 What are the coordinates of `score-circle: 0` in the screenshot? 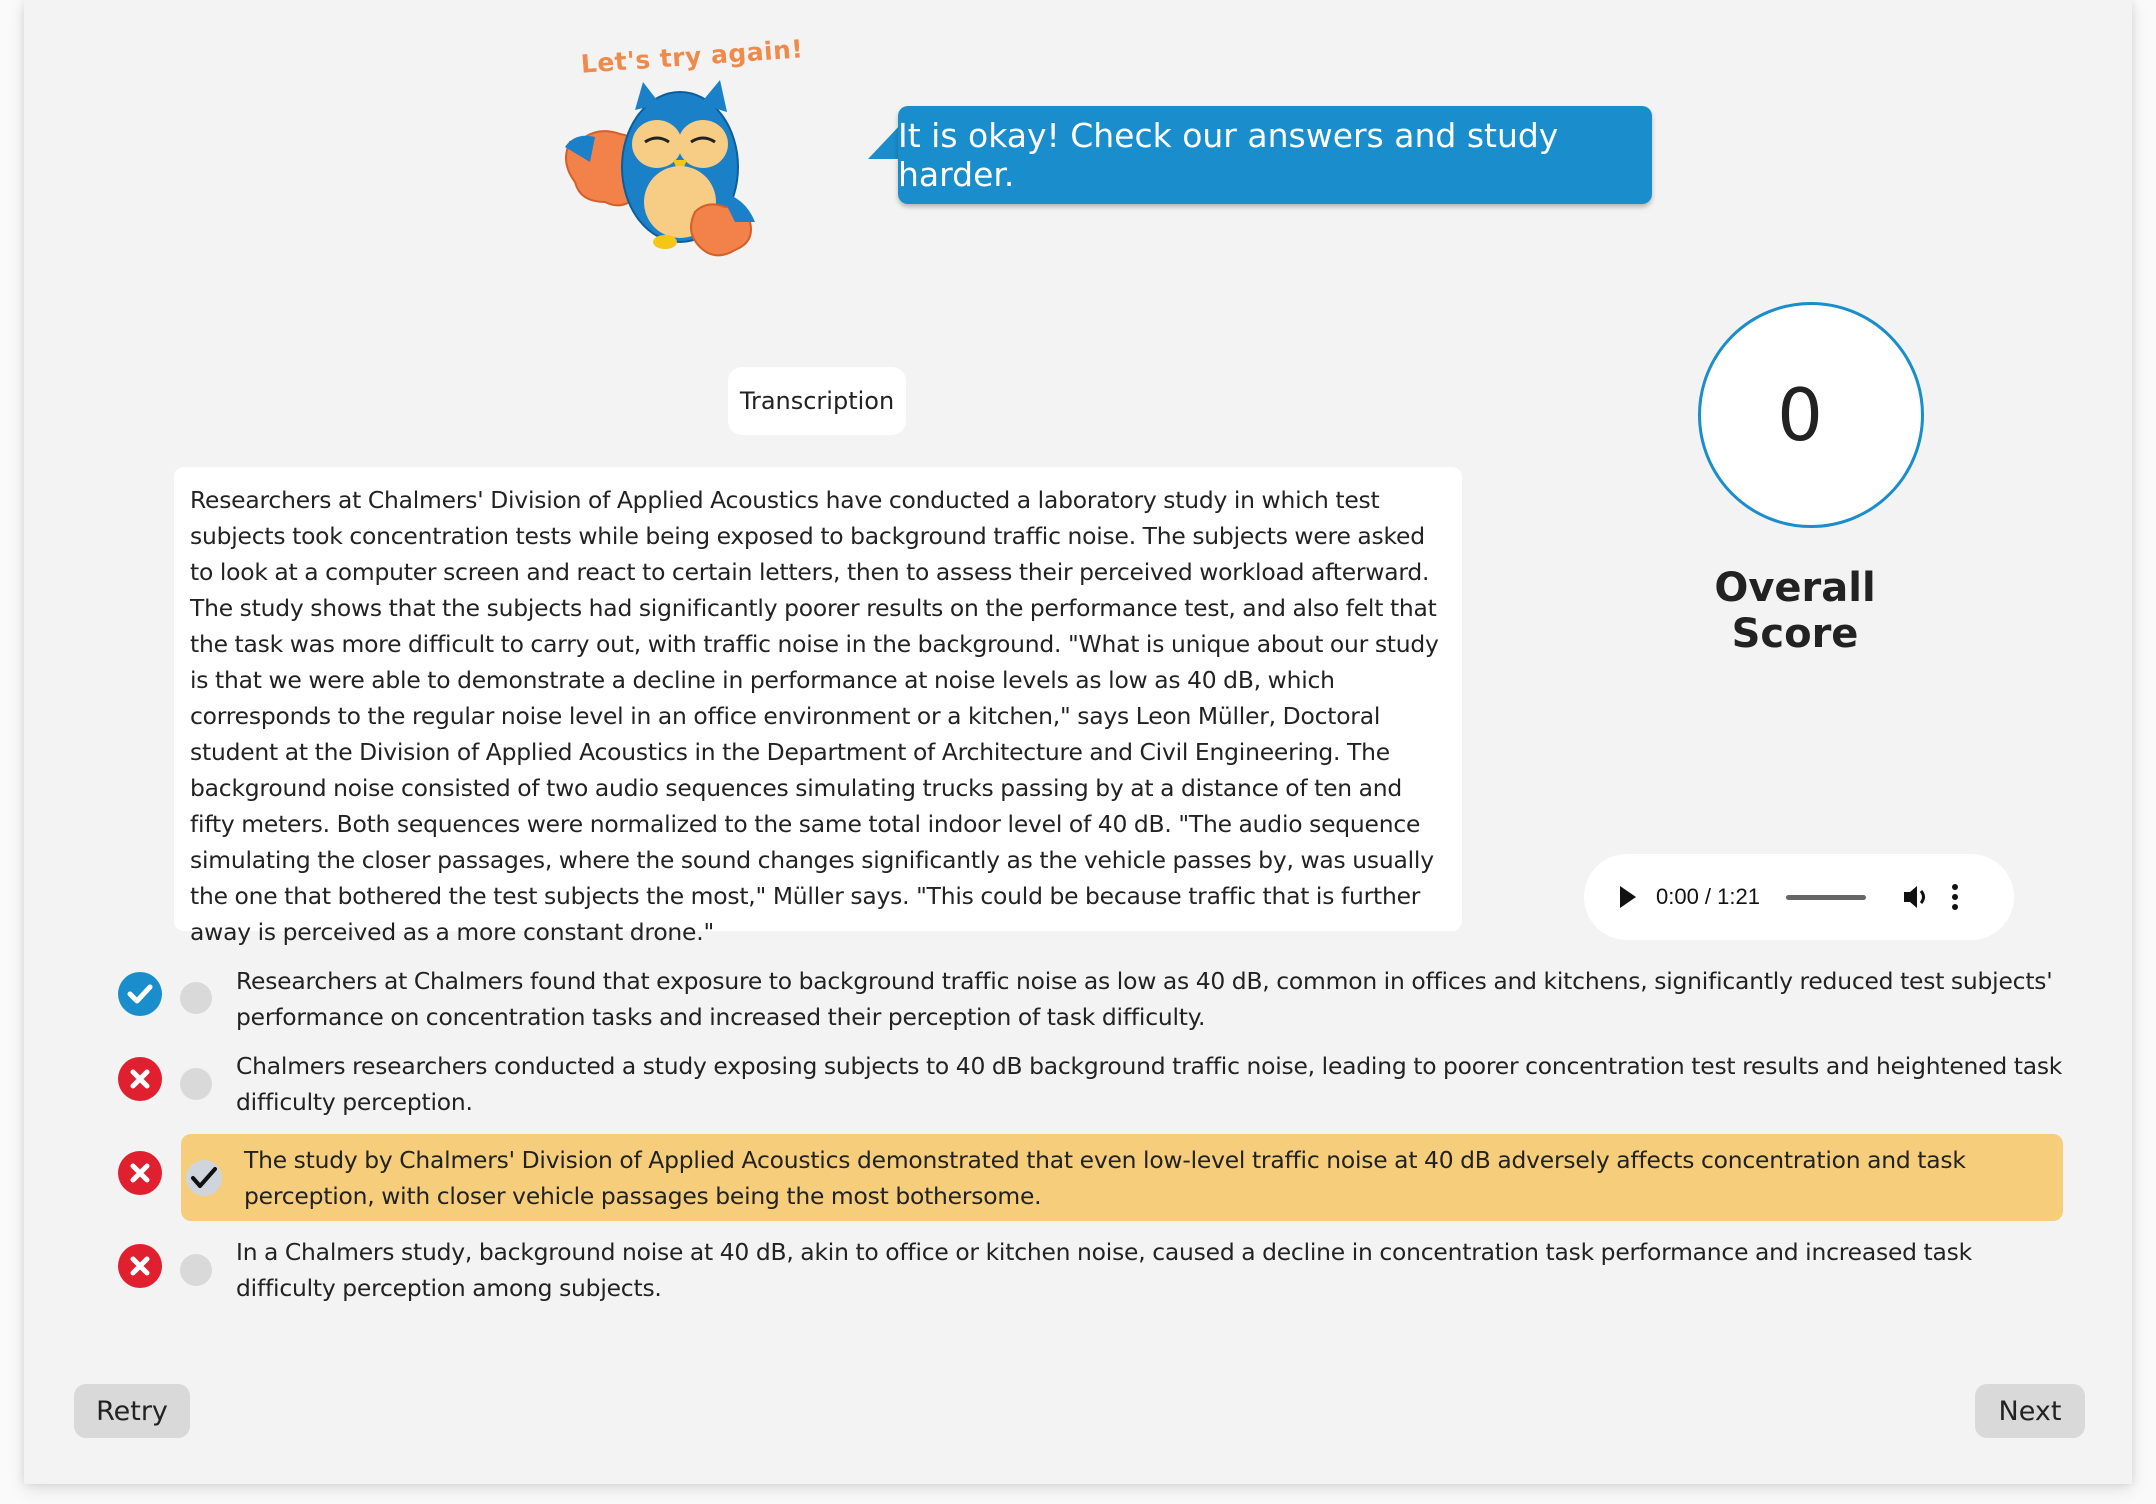 It's located at (1811, 415).